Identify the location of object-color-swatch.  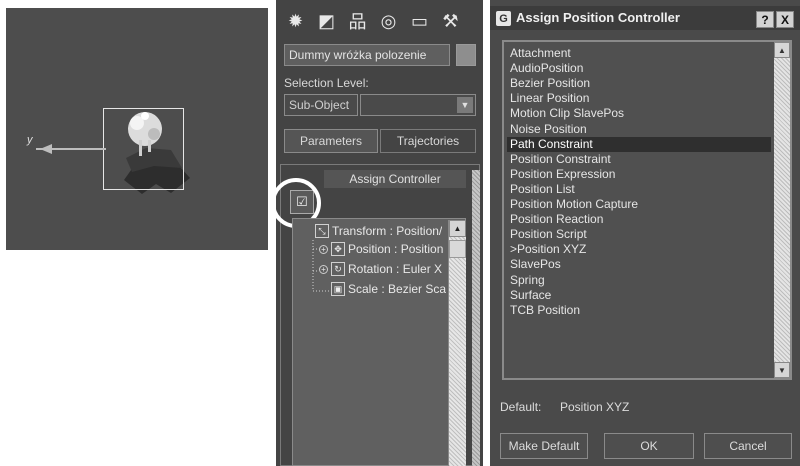
(466, 55).